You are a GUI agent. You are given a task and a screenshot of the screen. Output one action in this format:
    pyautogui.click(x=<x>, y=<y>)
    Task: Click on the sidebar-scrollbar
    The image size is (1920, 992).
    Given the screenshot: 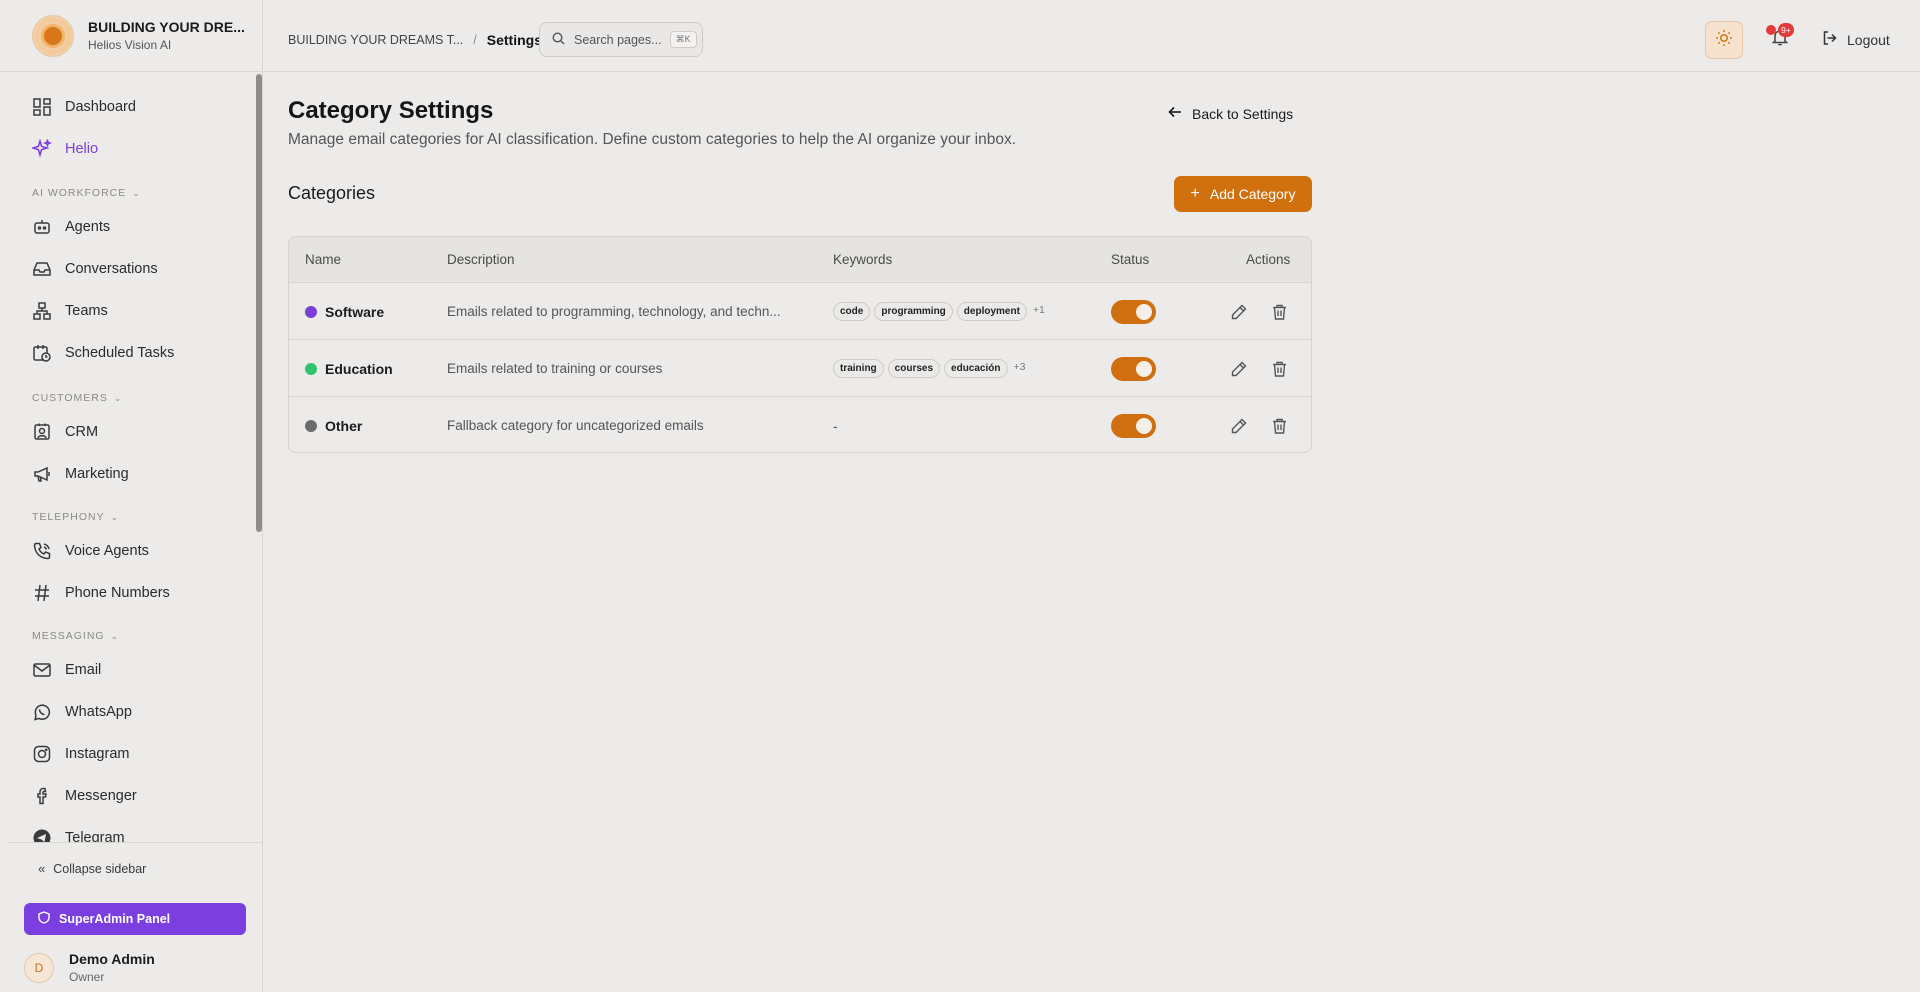 What is the action you would take?
    pyautogui.click(x=259, y=303)
    